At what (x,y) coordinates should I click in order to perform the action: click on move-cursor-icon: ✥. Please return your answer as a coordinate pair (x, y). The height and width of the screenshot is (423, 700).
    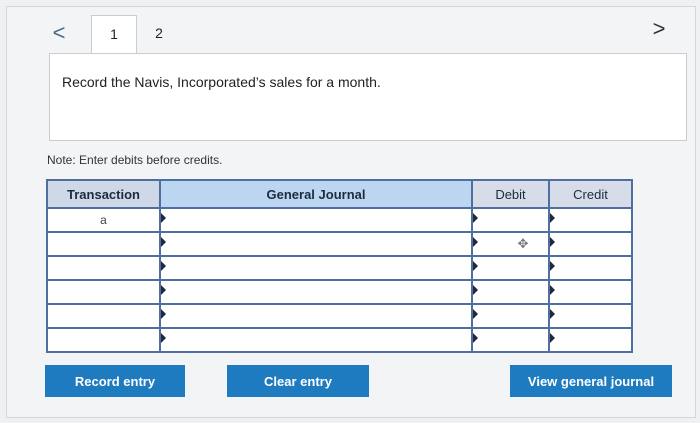
    Looking at the image, I should click on (523, 243).